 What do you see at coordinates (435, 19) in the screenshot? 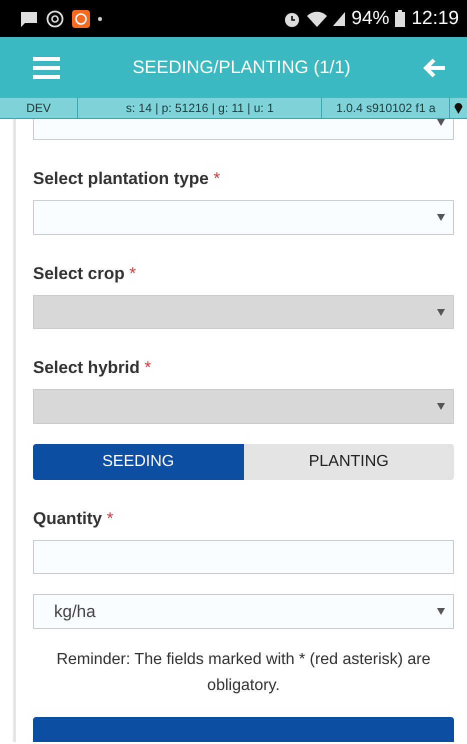
I see `clock-time: 12:19` at bounding box center [435, 19].